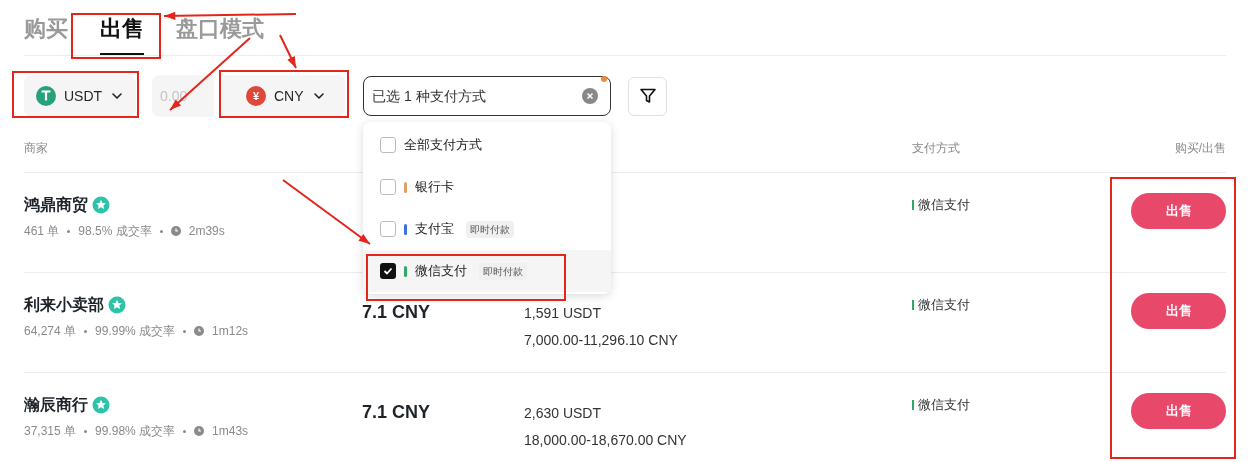  I want to click on response-time: 1m12s, so click(230, 331).